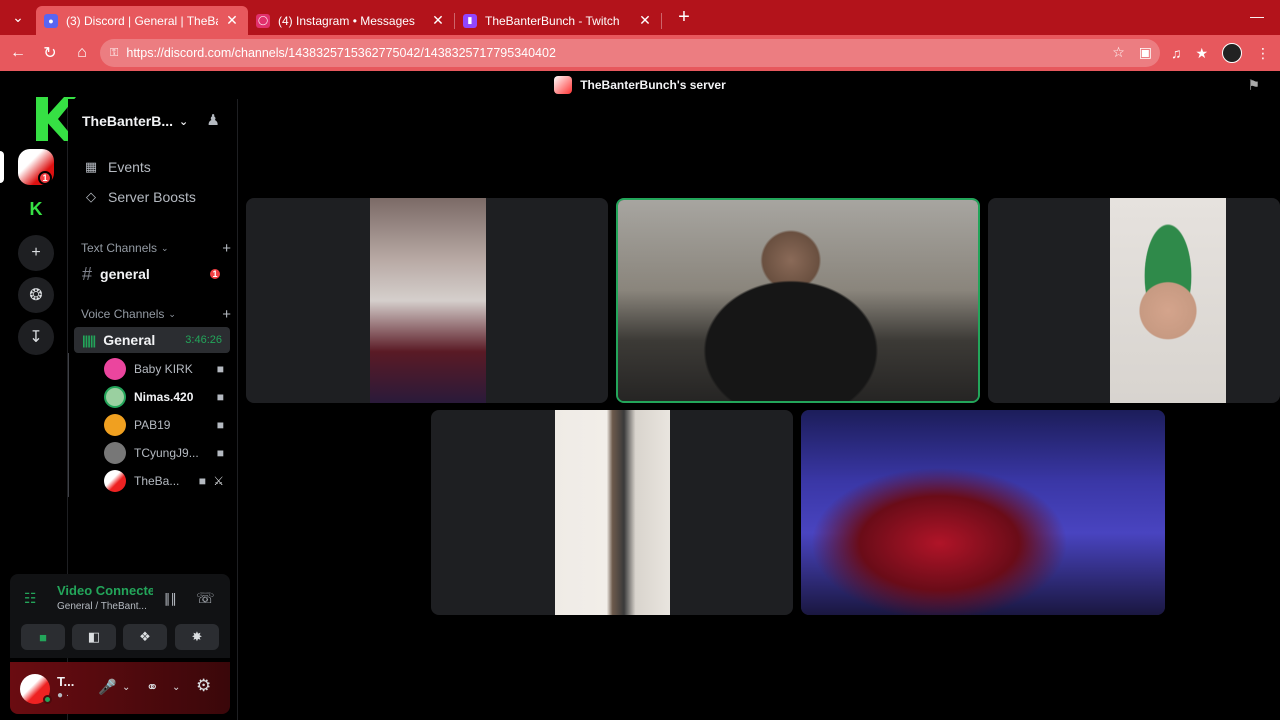 Image resolution: width=1280 pixels, height=720 pixels. I want to click on minimize-icon: —, so click(1257, 16).